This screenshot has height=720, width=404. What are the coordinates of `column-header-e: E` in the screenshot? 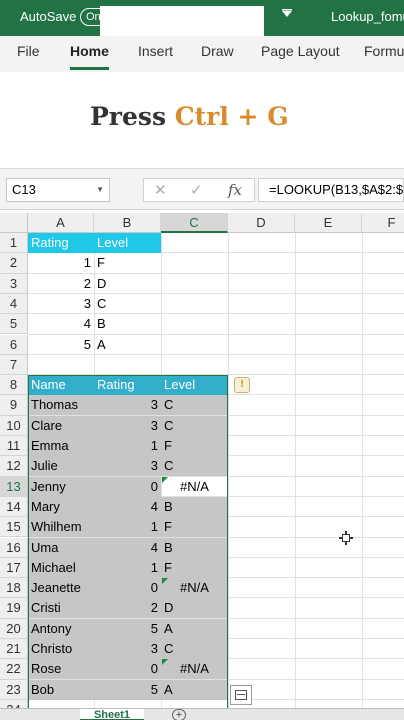 It's located at (328, 223).